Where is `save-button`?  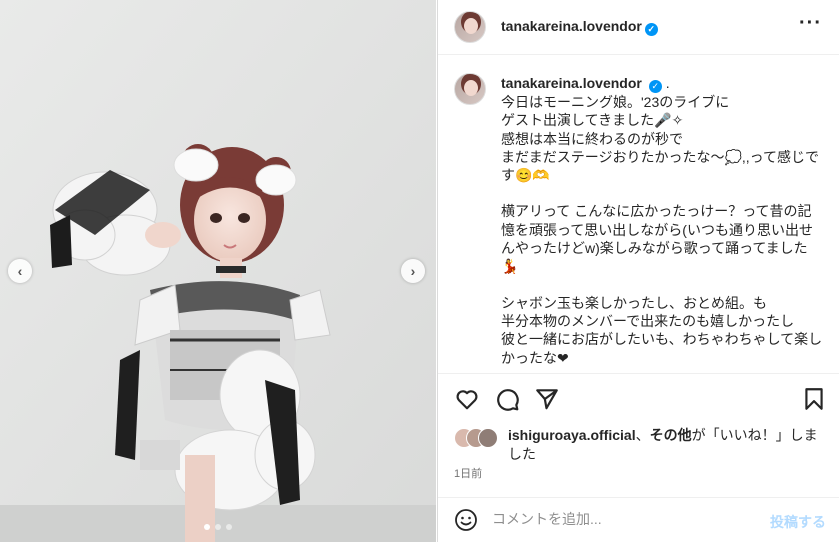 save-button is located at coordinates (814, 399).